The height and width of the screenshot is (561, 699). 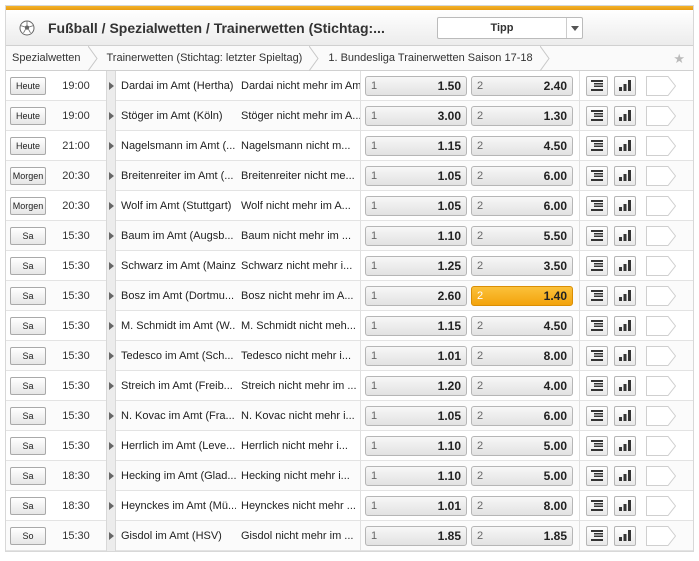 What do you see at coordinates (522, 295) in the screenshot?
I see `odds-button-2: 2 1.40` at bounding box center [522, 295].